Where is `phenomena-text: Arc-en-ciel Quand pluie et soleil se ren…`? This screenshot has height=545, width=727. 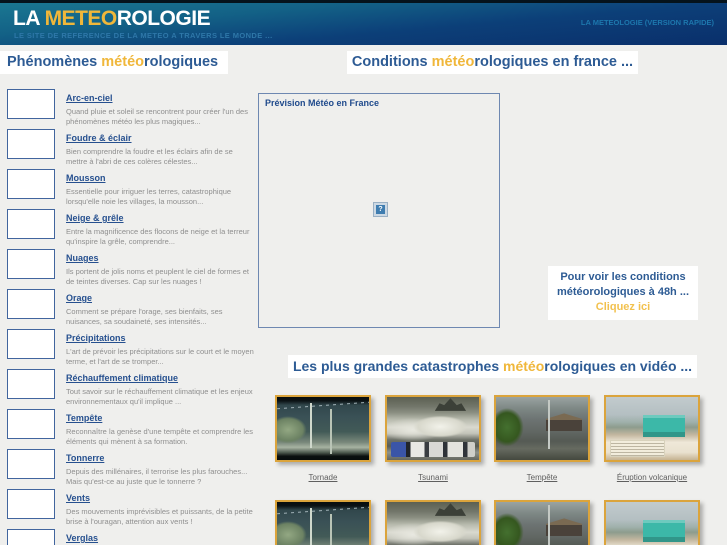 phenomena-text: Arc-en-ciel Quand pluie et soleil se ren… is located at coordinates (160, 107).